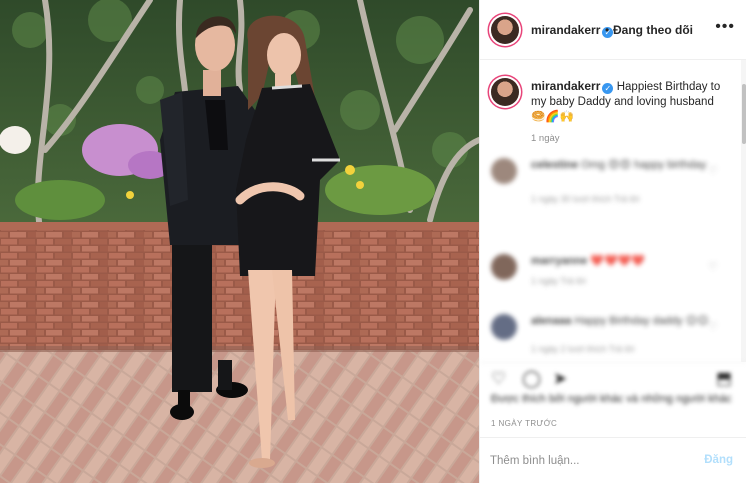 This screenshot has width=746, height=484. What do you see at coordinates (641, 321) in the screenshot?
I see `comment-body: Happy Birthday daddy 😊😊` at bounding box center [641, 321].